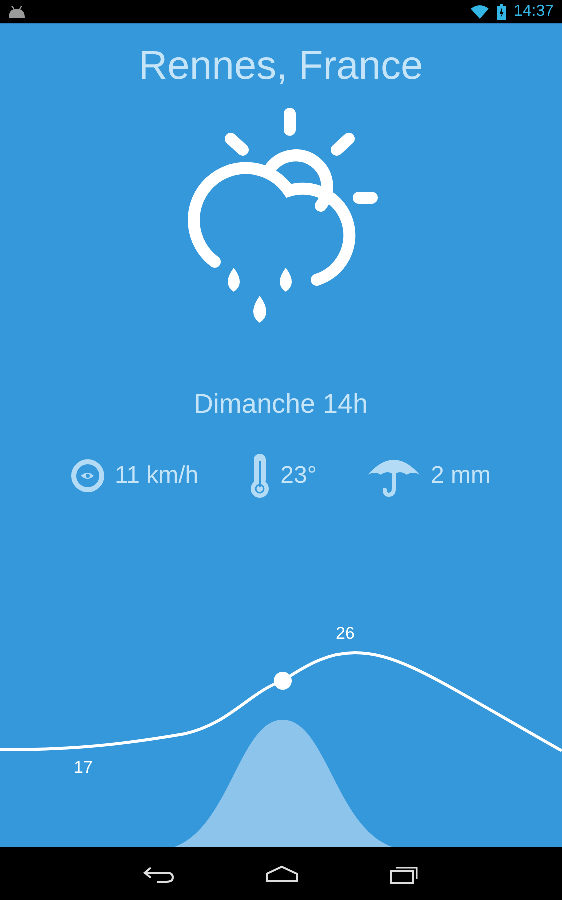 This screenshot has height=900, width=562. What do you see at coordinates (345, 634) in the screenshot?
I see `max-temperature-label: 26` at bounding box center [345, 634].